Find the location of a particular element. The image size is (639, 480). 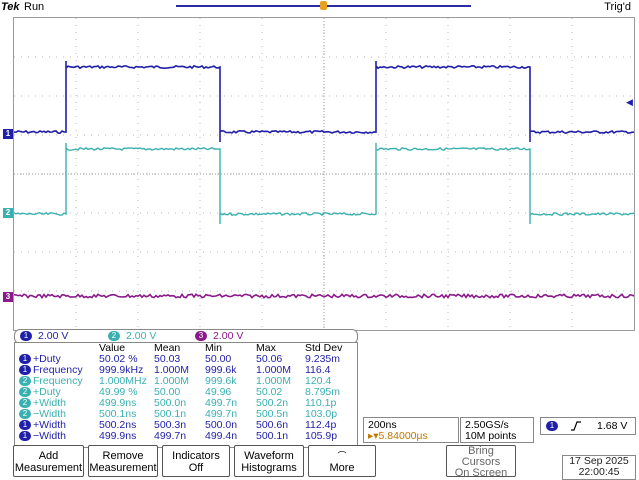

measurement-name: 1 −Width is located at coordinates (57, 436).